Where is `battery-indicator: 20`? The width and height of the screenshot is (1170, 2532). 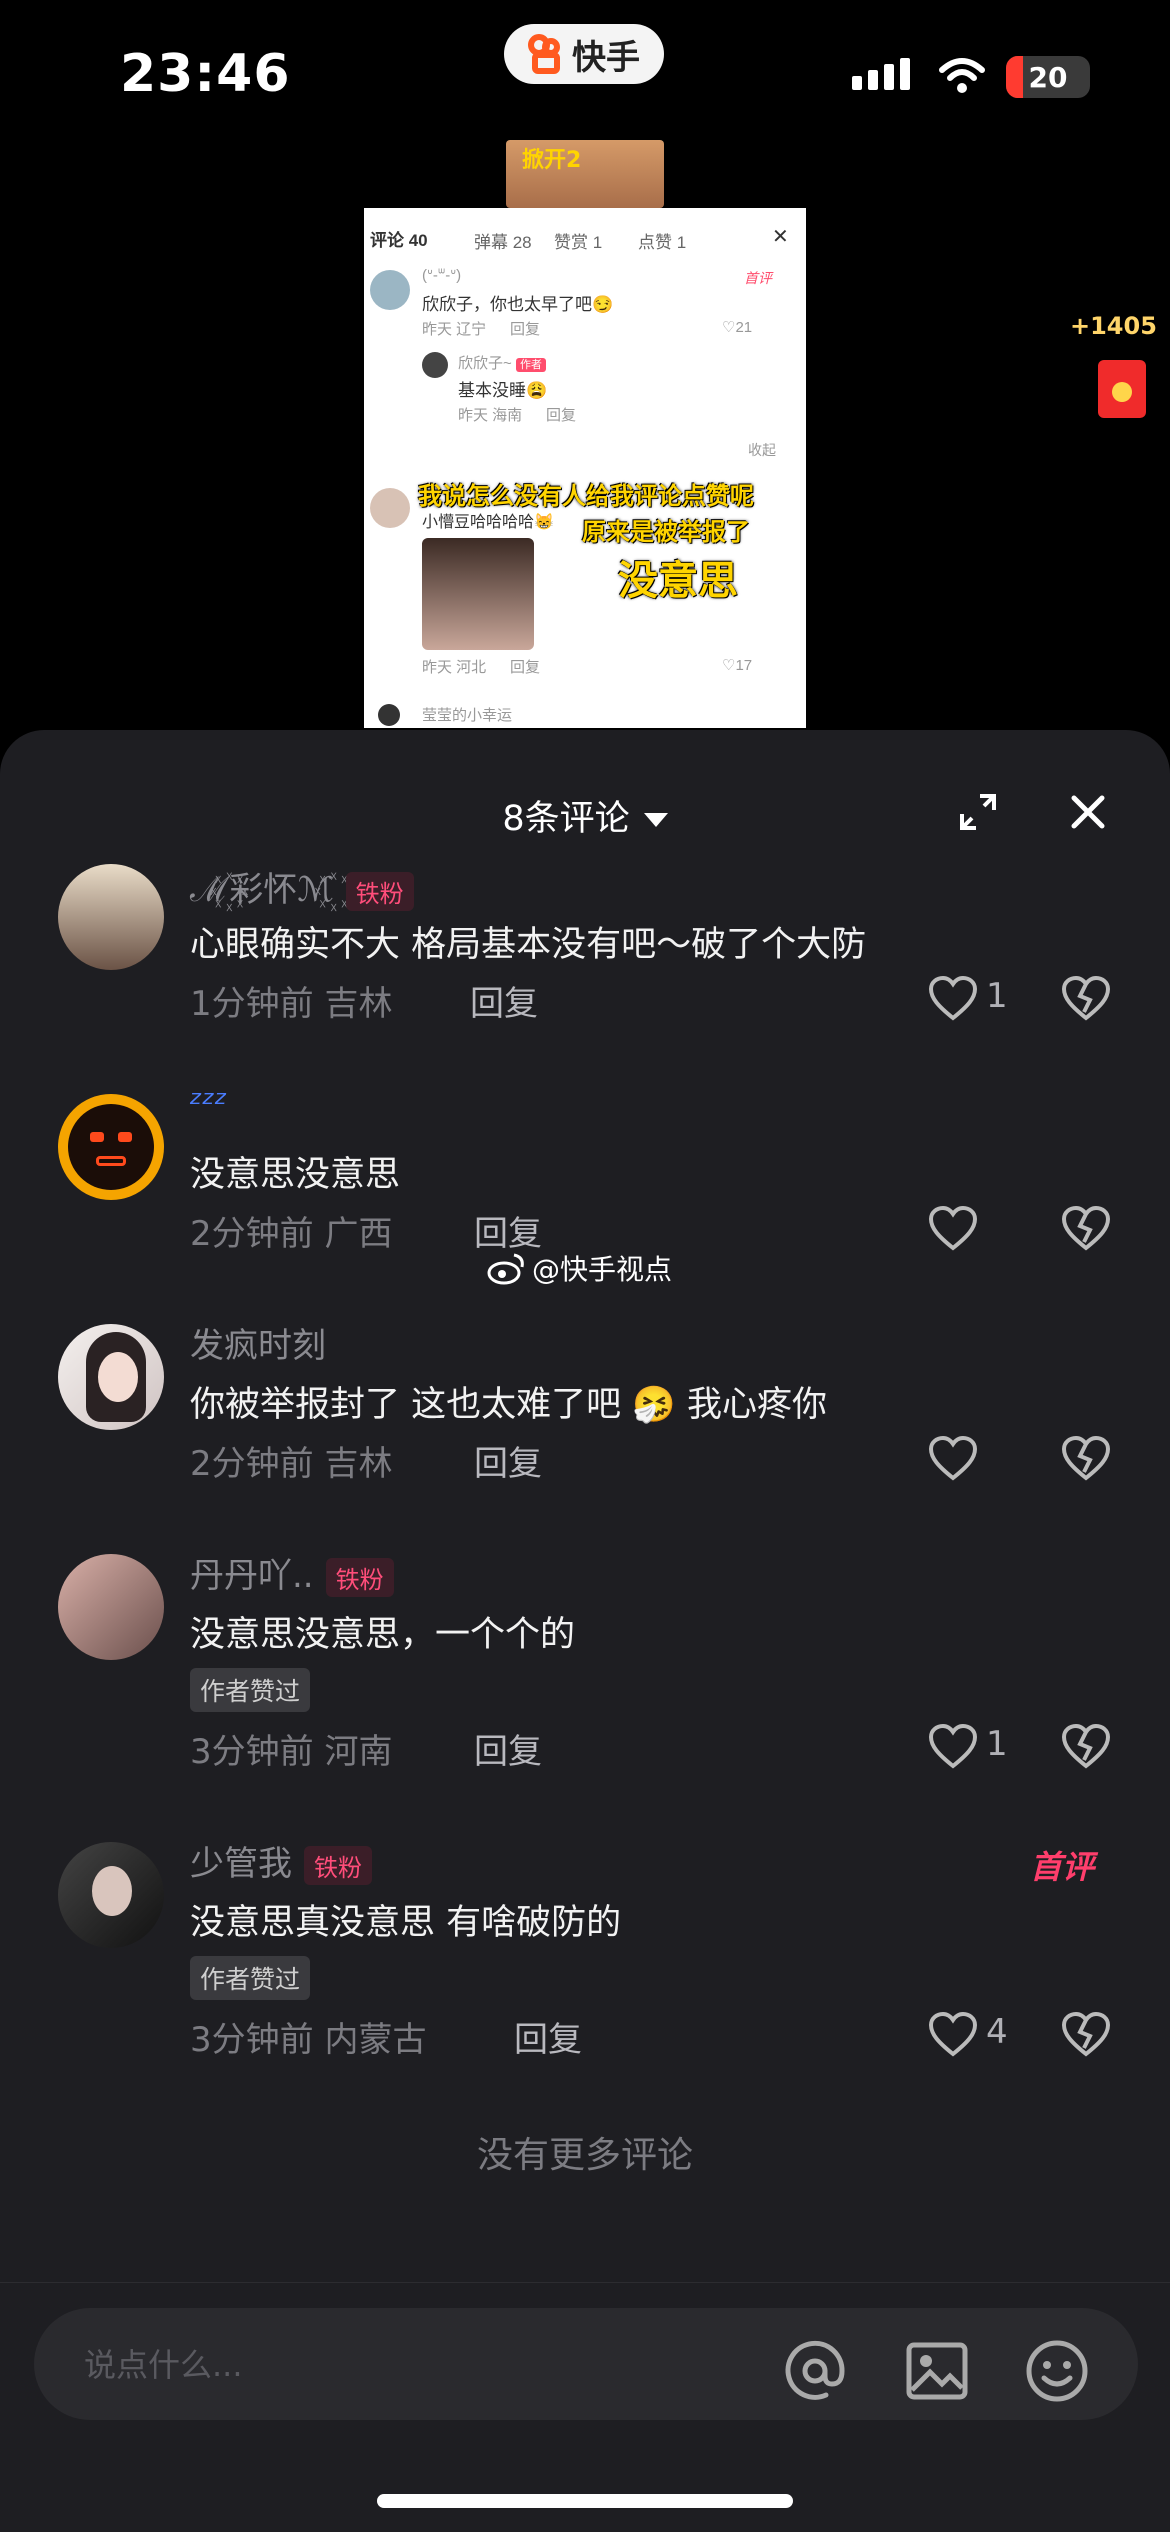 battery-indicator: 20 is located at coordinates (1048, 77).